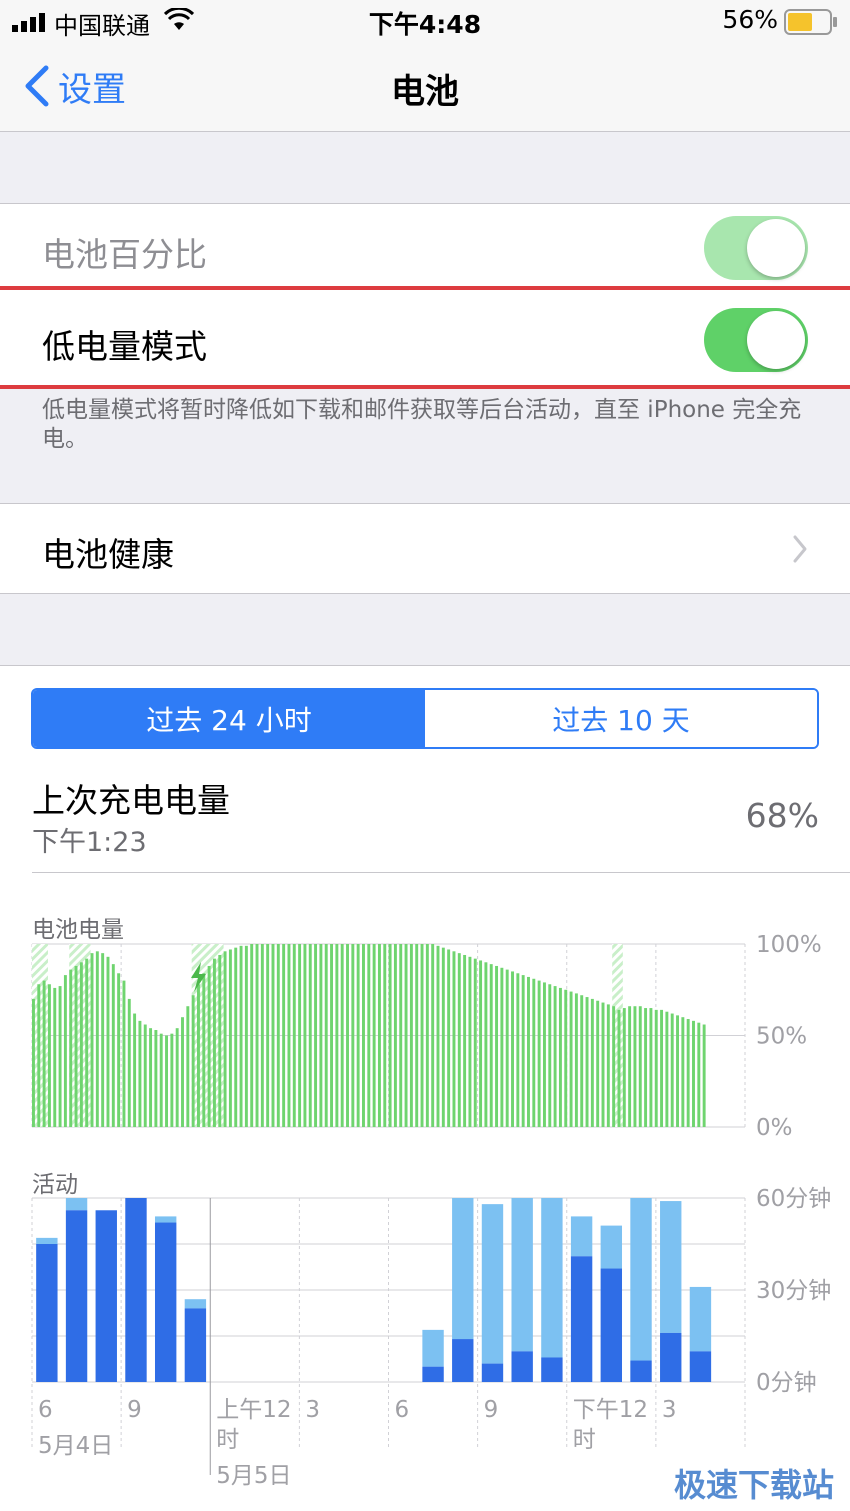 Image resolution: width=850 pixels, height=1511 pixels. I want to click on low-power-mode-label: 低电量模式, so click(124, 346).